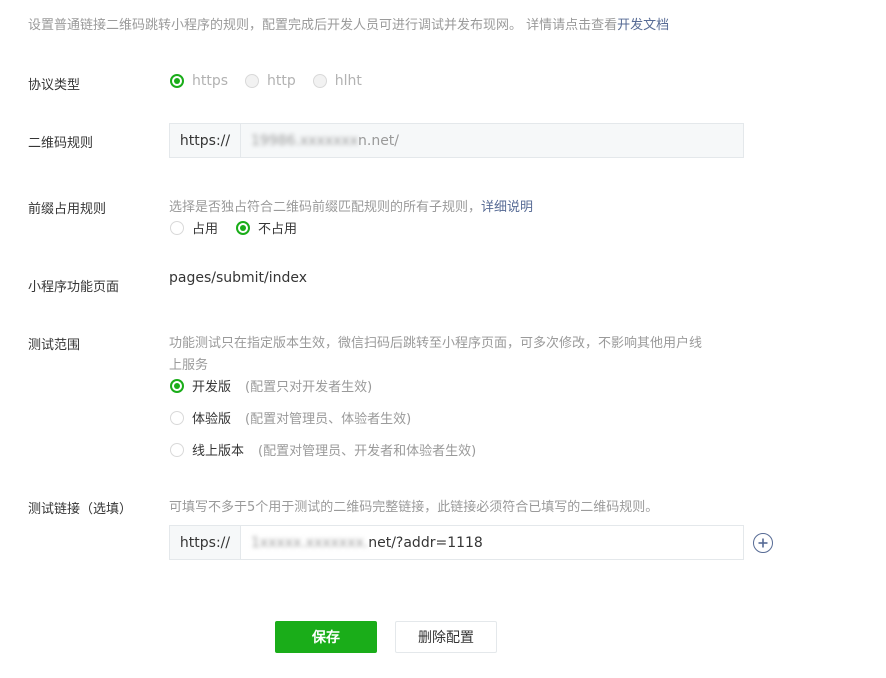 This screenshot has height=678, width=886. What do you see at coordinates (507, 207) in the screenshot?
I see `detail-link: 详细说明` at bounding box center [507, 207].